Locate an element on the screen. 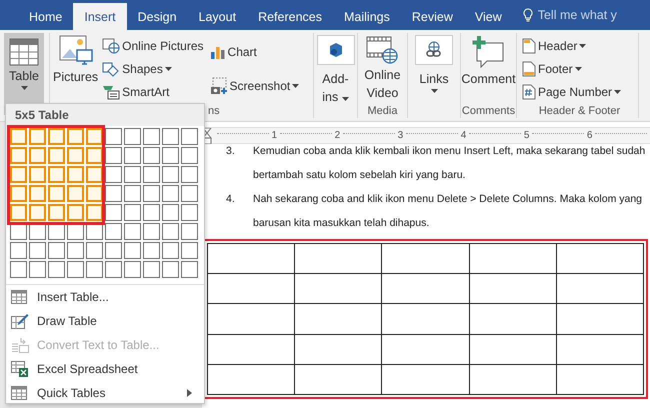 This screenshot has height=408, width=650. footer-button: Footer is located at coordinates (571, 69).